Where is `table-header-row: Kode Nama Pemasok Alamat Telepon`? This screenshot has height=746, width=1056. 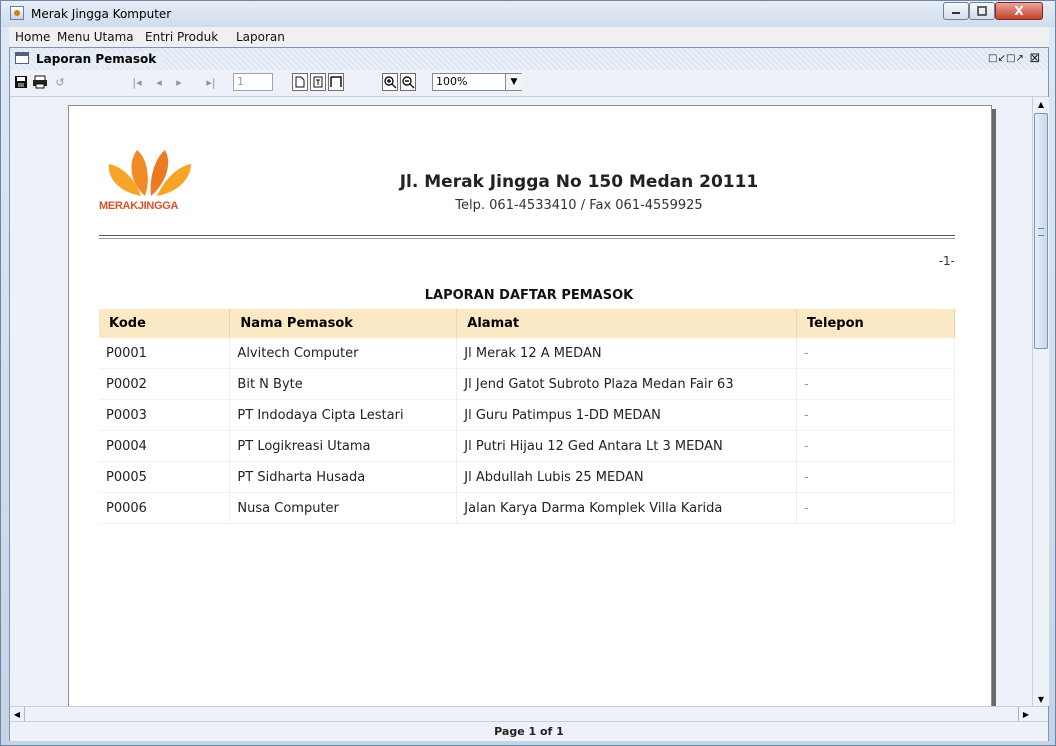
table-header-row: Kode Nama Pemasok Alamat Telepon is located at coordinates (527, 323).